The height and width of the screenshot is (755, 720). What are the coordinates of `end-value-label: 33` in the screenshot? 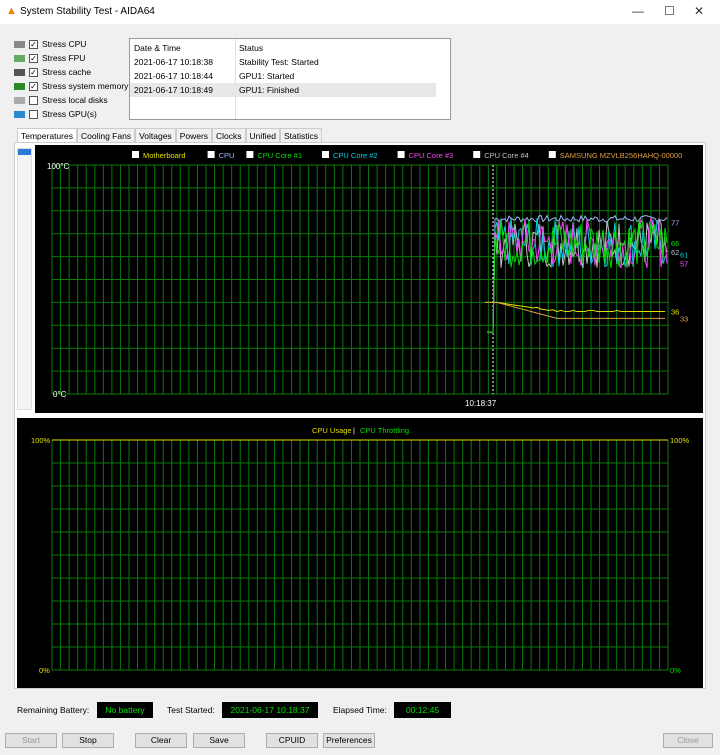 It's located at (684, 318).